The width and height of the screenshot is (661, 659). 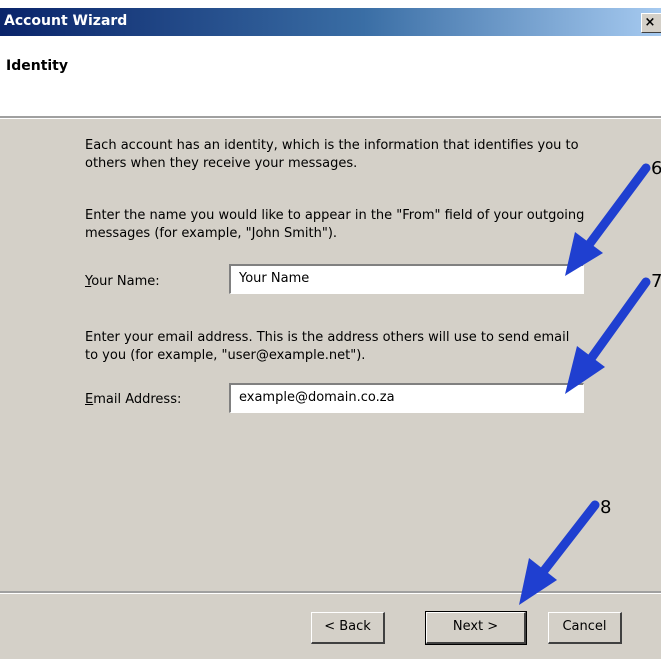 What do you see at coordinates (274, 278) in the screenshot?
I see `name-input-value: Your Name` at bounding box center [274, 278].